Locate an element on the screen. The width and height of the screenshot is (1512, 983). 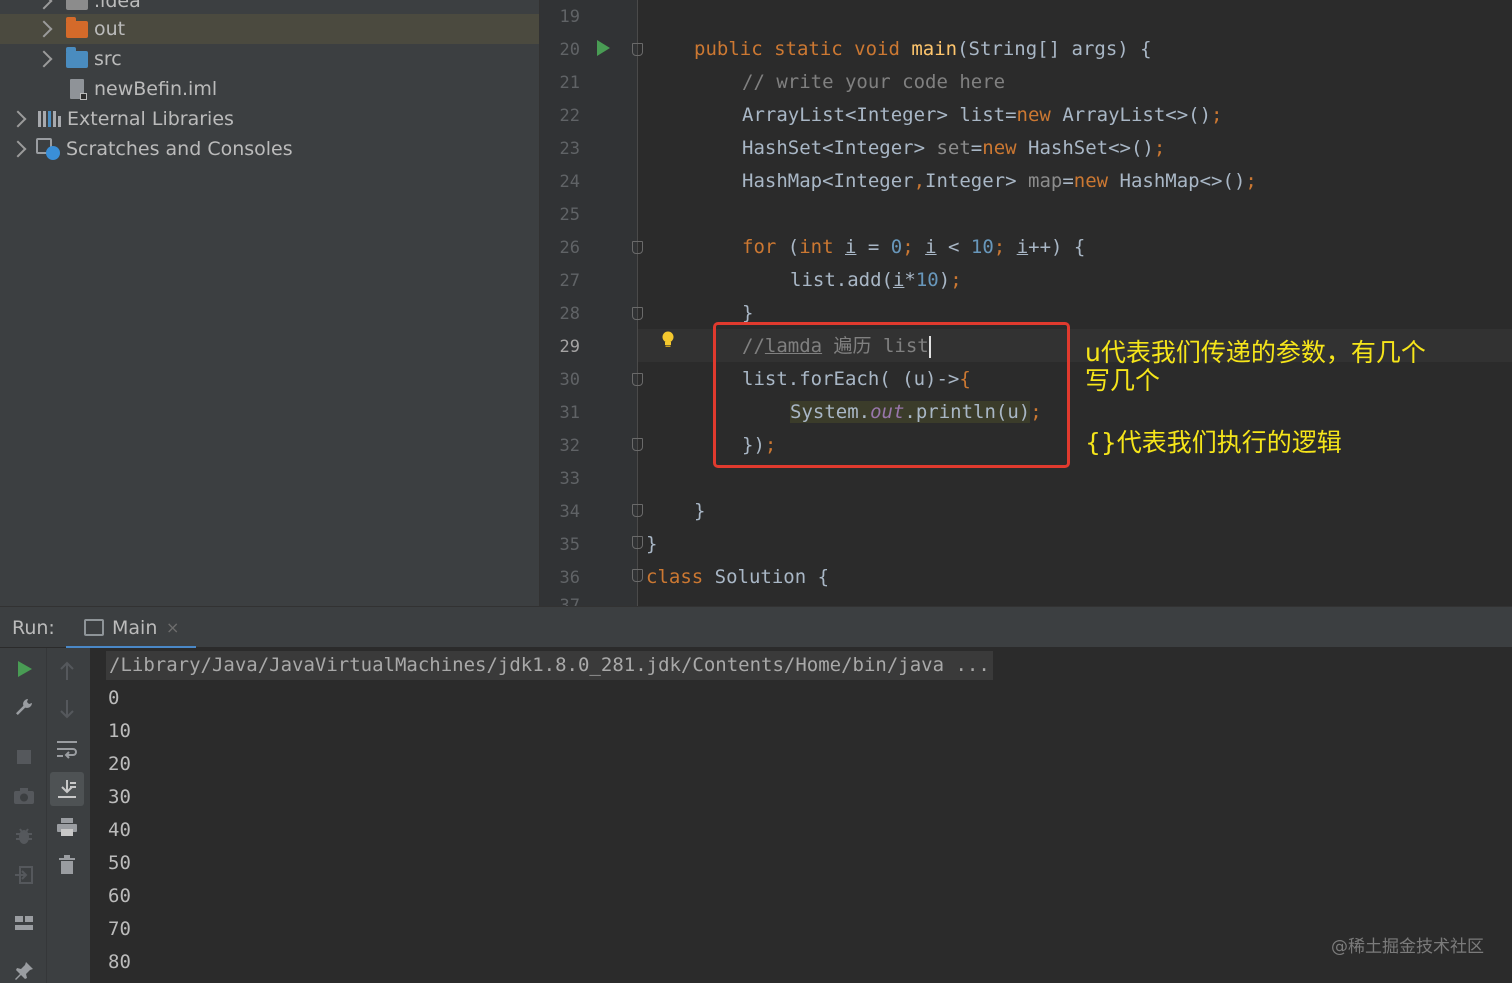
line-number: 28 is located at coordinates (569, 314).